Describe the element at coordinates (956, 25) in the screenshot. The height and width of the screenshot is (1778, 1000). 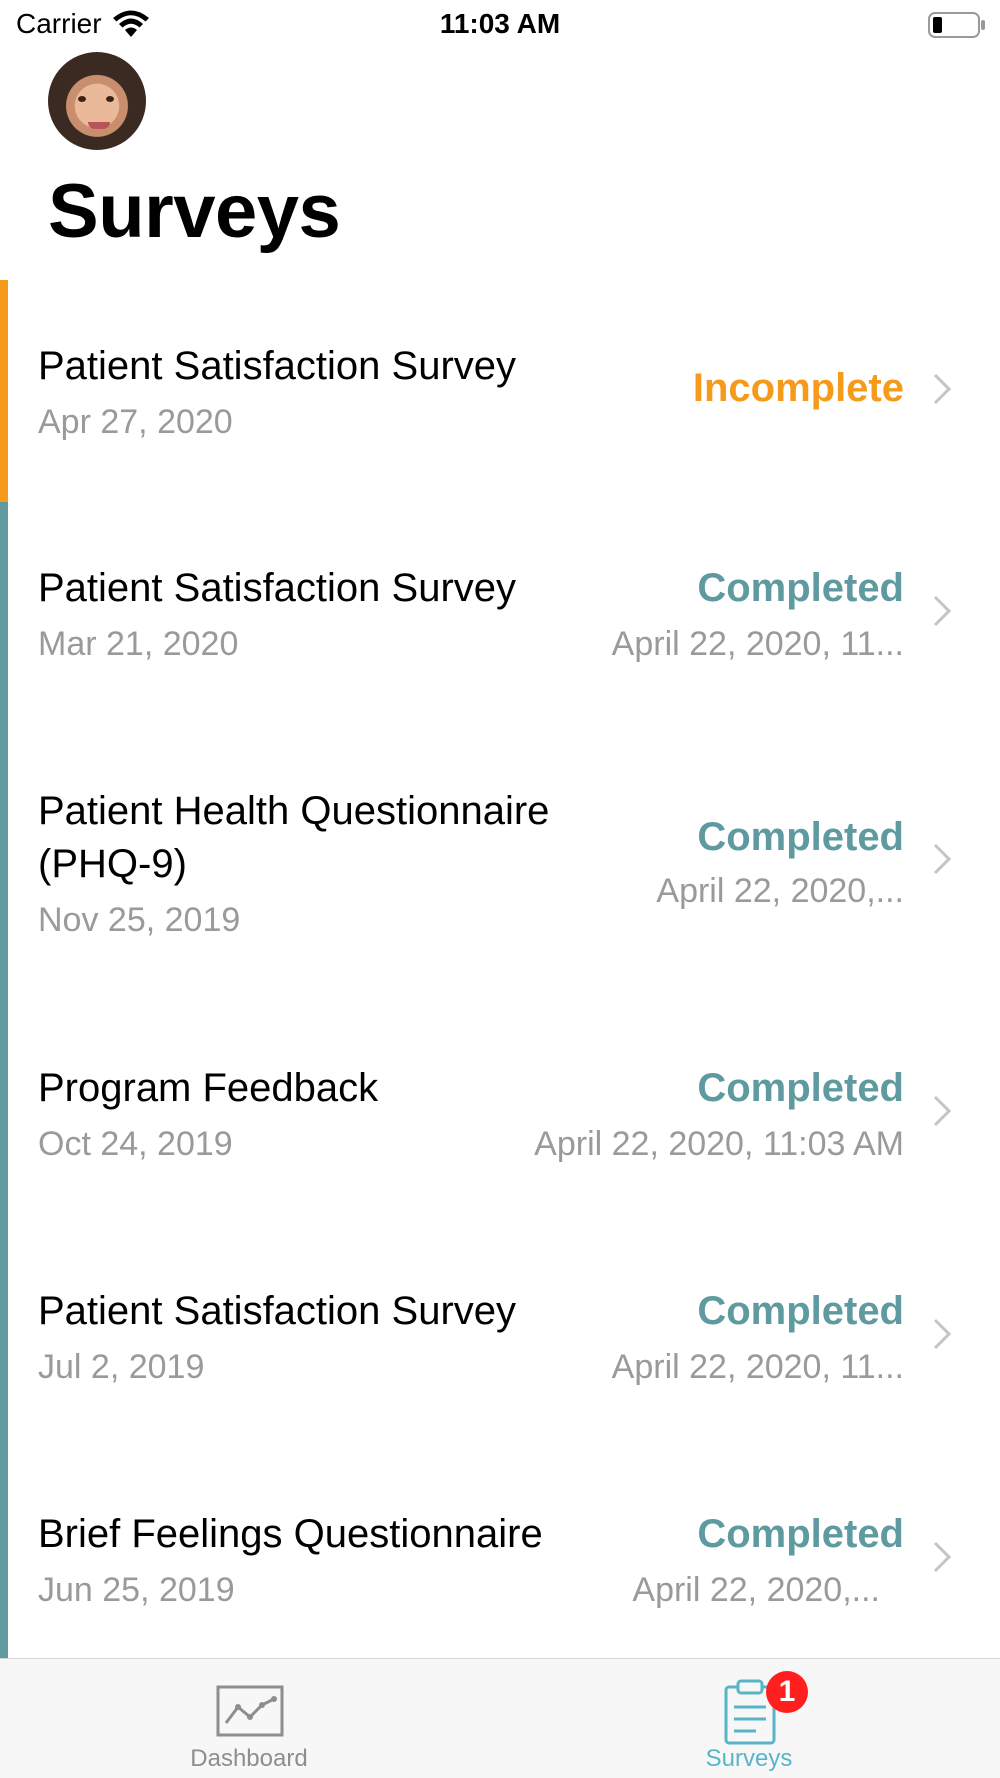
I see `battery-icon` at that location.